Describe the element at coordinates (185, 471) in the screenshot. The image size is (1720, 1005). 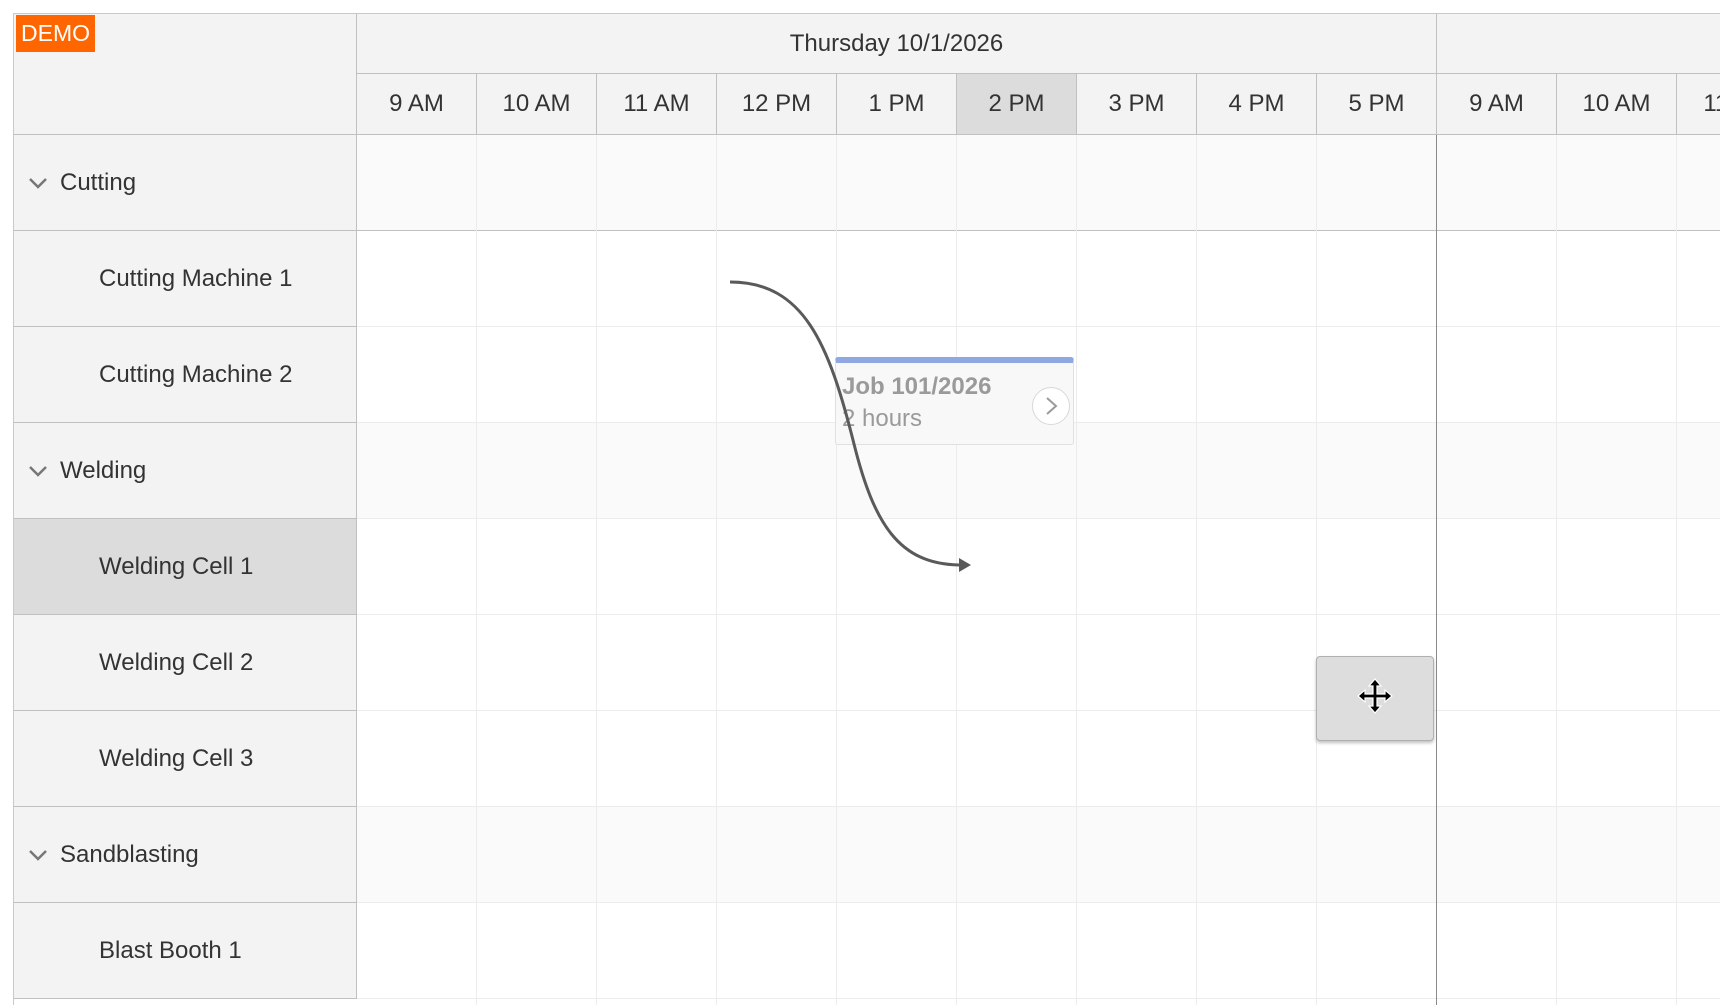
I see `resource-group: Welding` at that location.